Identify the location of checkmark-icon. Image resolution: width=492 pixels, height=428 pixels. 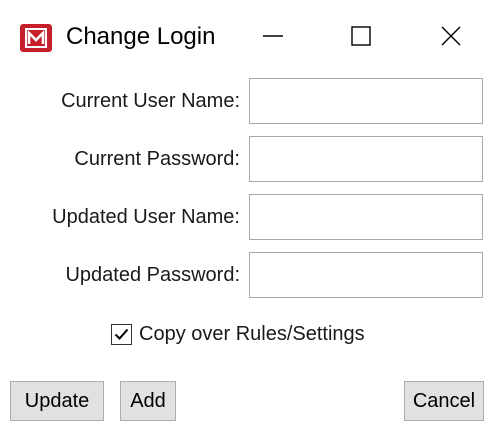
(121, 334).